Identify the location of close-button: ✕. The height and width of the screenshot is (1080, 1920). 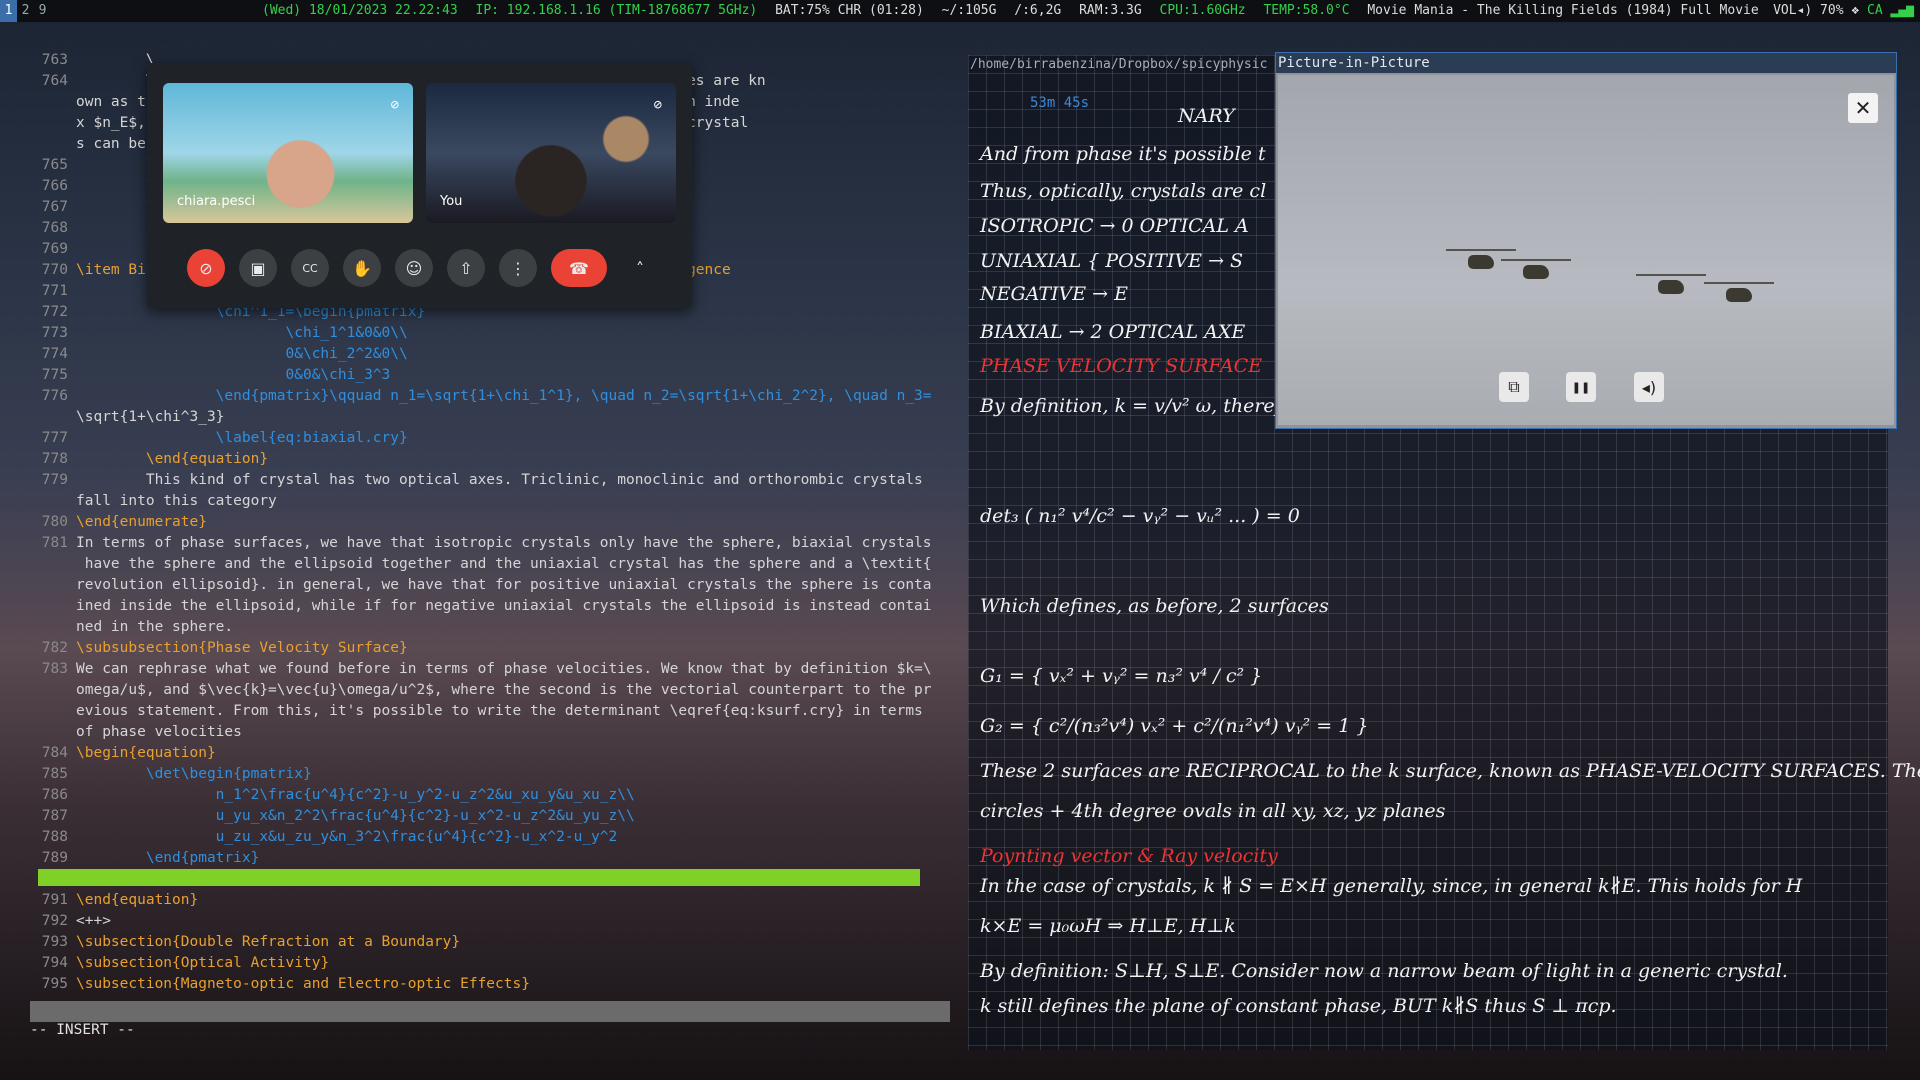
(1863, 108).